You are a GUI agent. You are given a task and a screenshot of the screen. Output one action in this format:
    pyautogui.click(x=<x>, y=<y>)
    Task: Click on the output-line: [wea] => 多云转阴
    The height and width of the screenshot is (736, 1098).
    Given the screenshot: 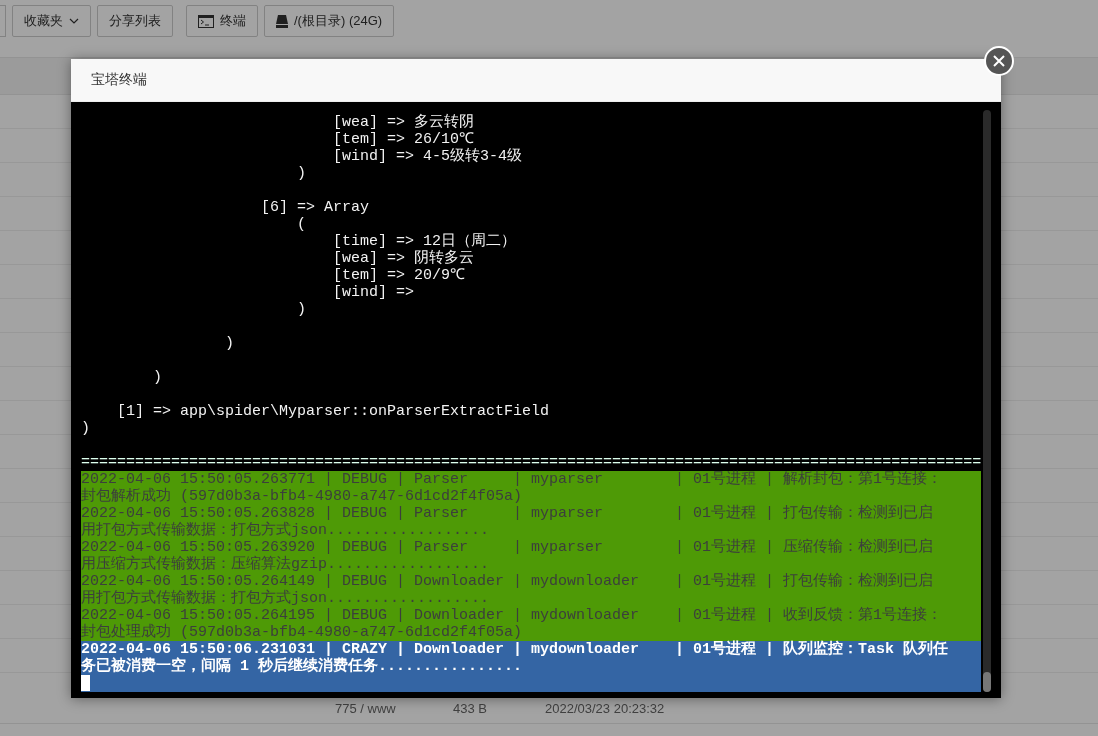 What is the action you would take?
    pyautogui.click(x=404, y=122)
    